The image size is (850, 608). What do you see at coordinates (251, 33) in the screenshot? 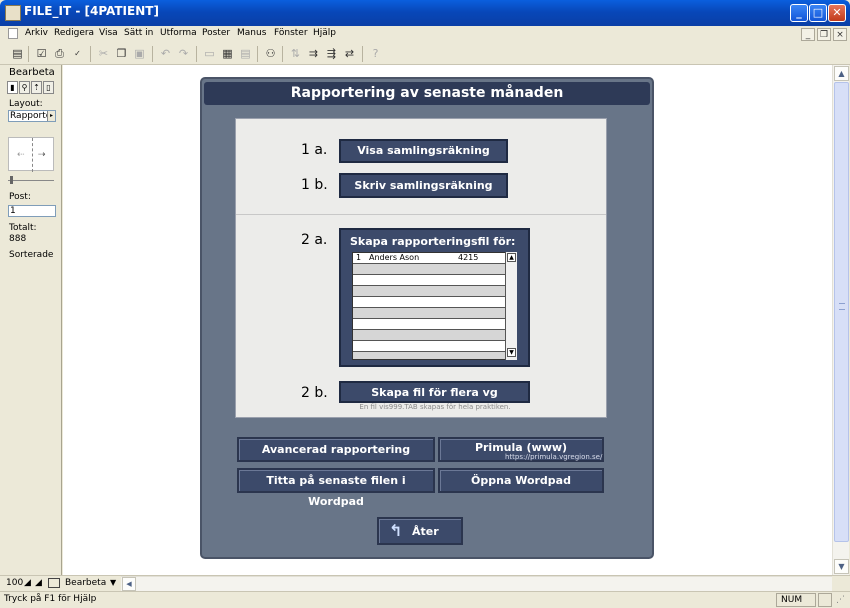
I see `menu-manus: Manus` at bounding box center [251, 33].